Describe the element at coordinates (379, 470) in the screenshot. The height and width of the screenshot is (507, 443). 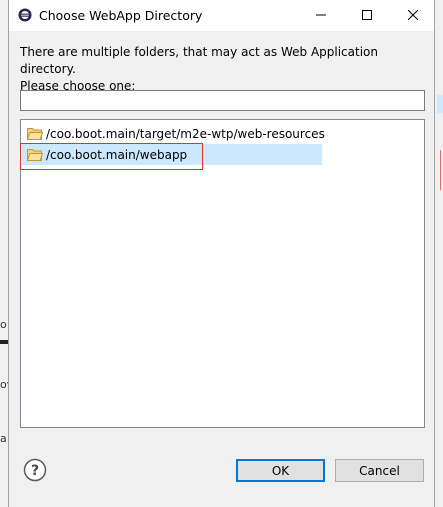
I see `cancel-button: Cancel` at that location.